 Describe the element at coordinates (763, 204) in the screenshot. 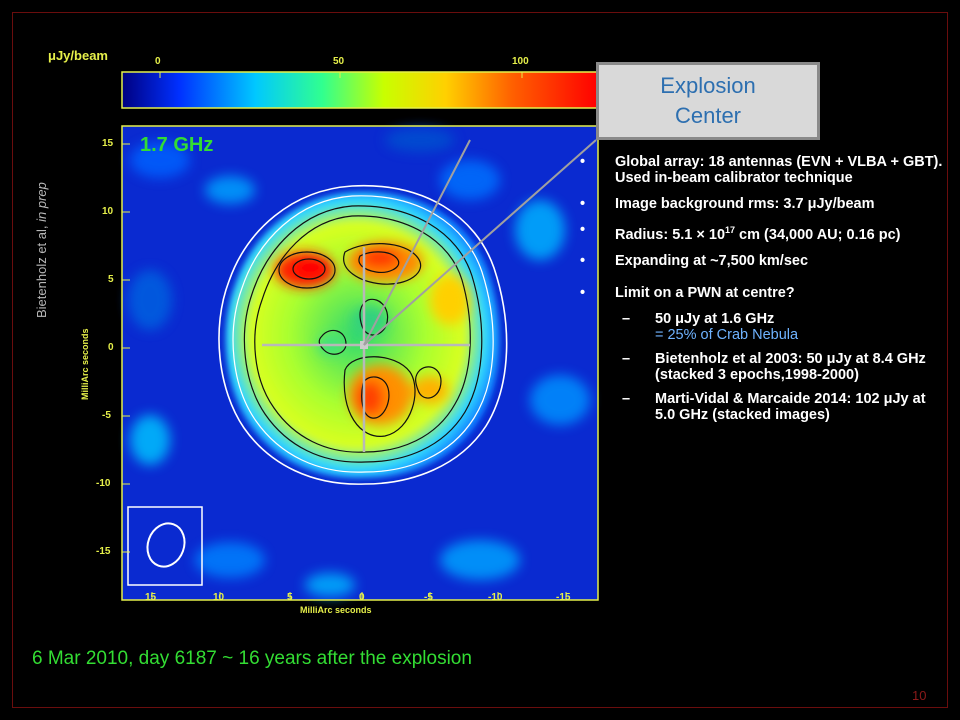

I see `bullet-item: Image background rms: 3.7 μJy/beam` at that location.